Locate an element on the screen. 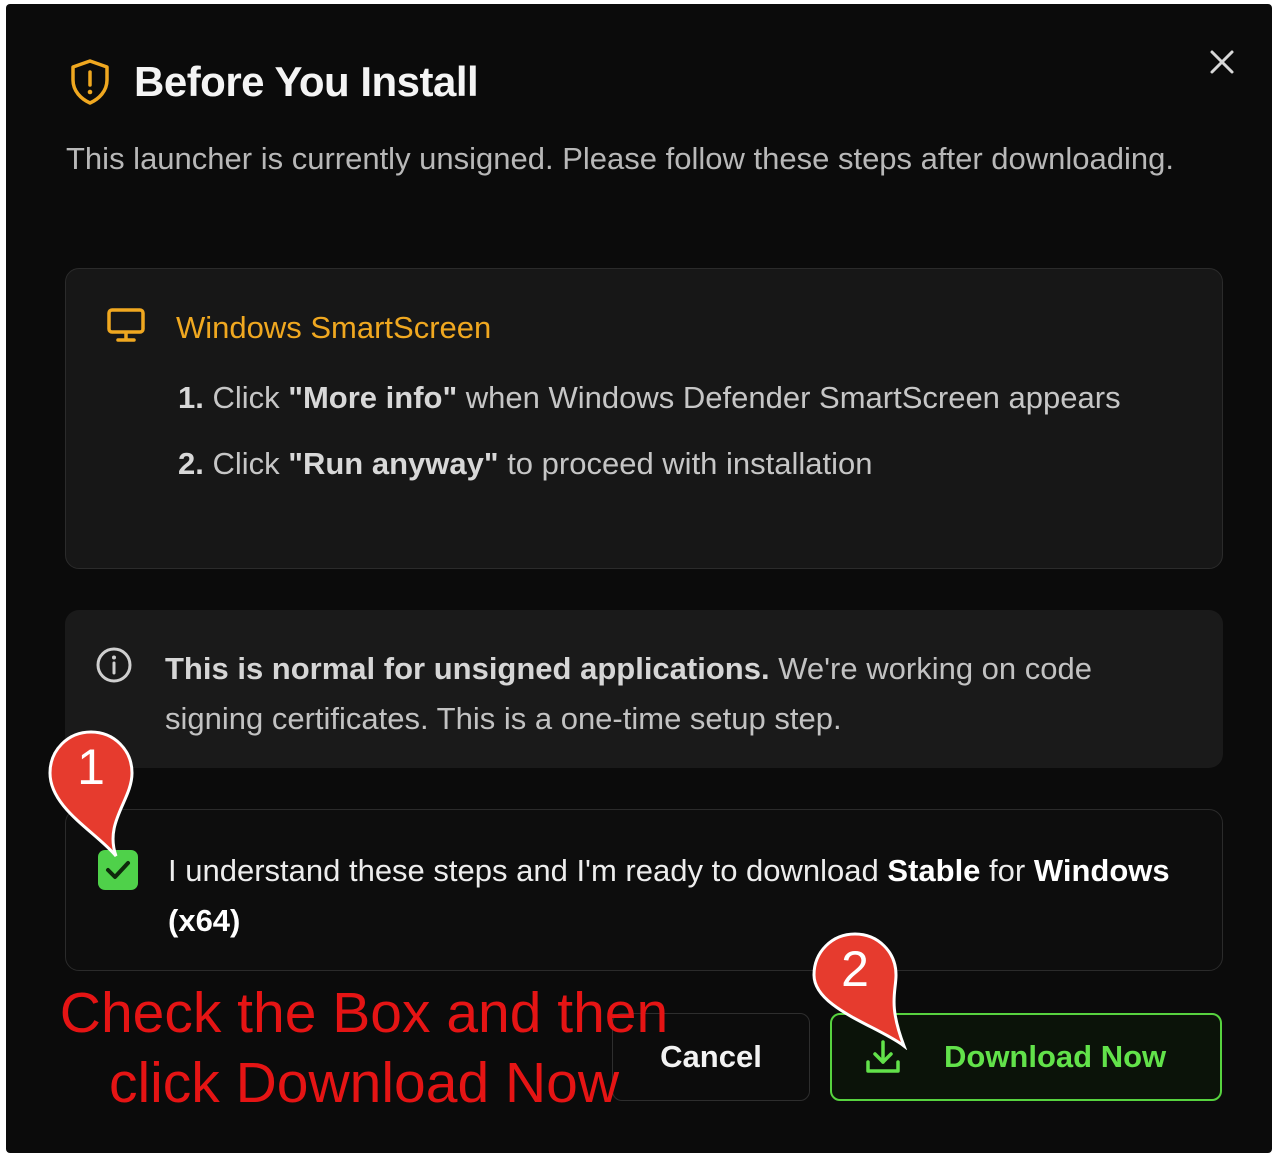 The image size is (1278, 1157). close-button is located at coordinates (1222, 62).